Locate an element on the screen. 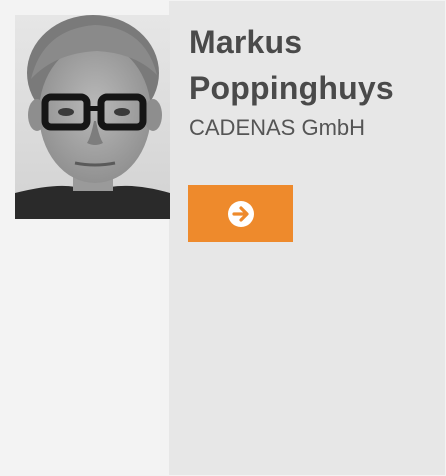 Image resolution: width=446 pixels, height=476 pixels. profile-link-button is located at coordinates (240, 213).